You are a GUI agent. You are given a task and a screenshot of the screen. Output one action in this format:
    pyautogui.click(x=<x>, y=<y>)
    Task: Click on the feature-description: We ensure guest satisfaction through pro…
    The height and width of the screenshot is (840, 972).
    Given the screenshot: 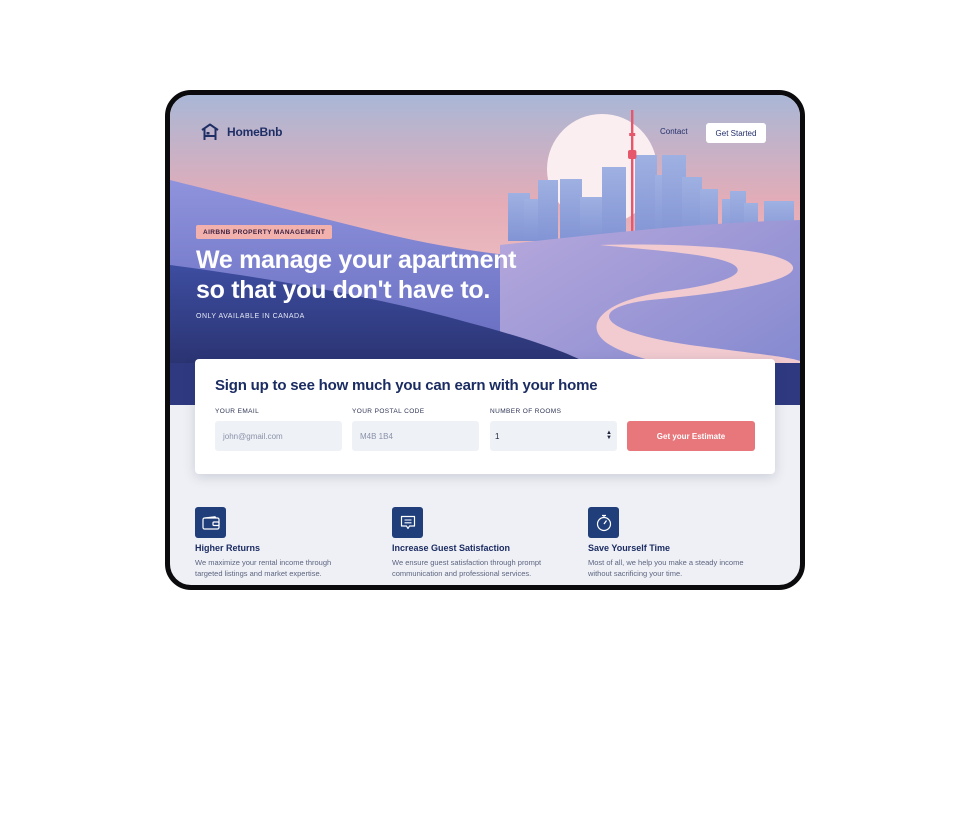 What is the action you would take?
    pyautogui.click(x=487, y=568)
    